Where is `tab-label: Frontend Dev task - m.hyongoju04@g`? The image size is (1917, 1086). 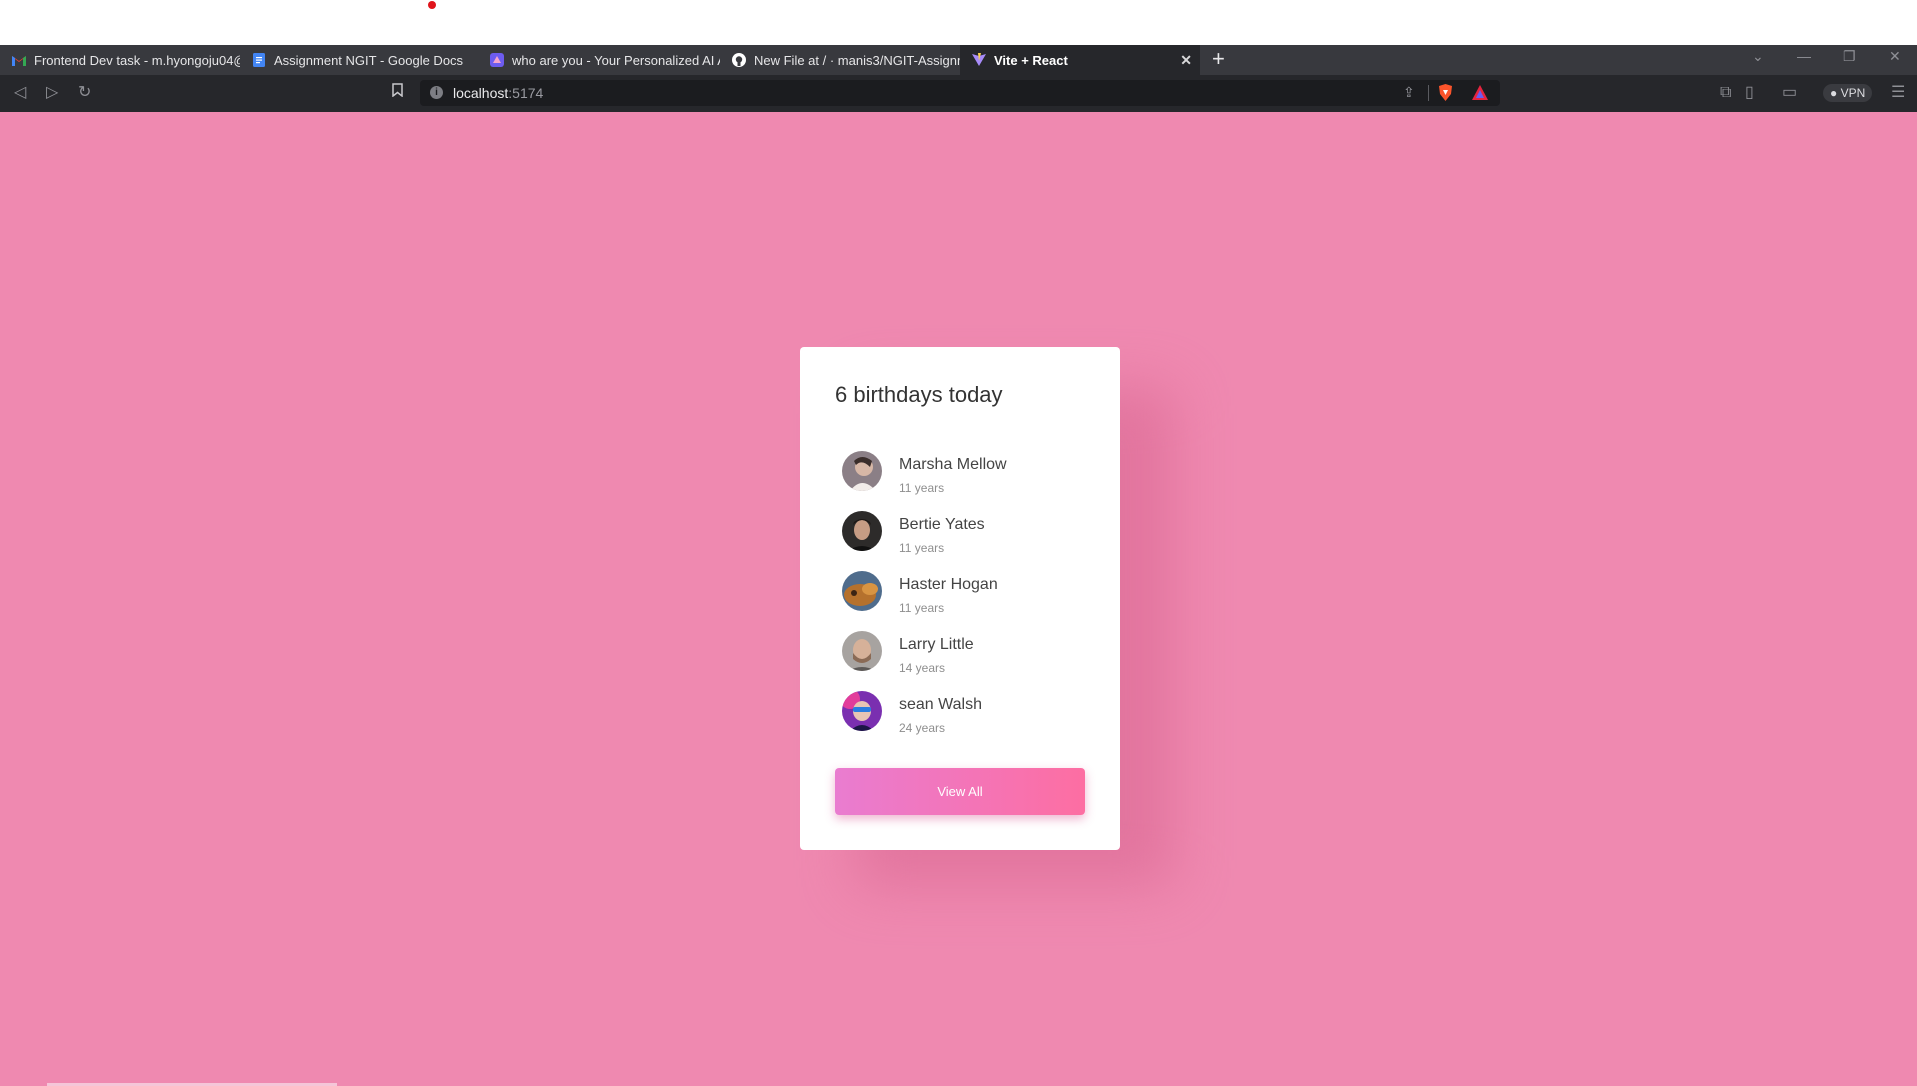
tab-label: Frontend Dev task - m.hyongoju04@g is located at coordinates (137, 60).